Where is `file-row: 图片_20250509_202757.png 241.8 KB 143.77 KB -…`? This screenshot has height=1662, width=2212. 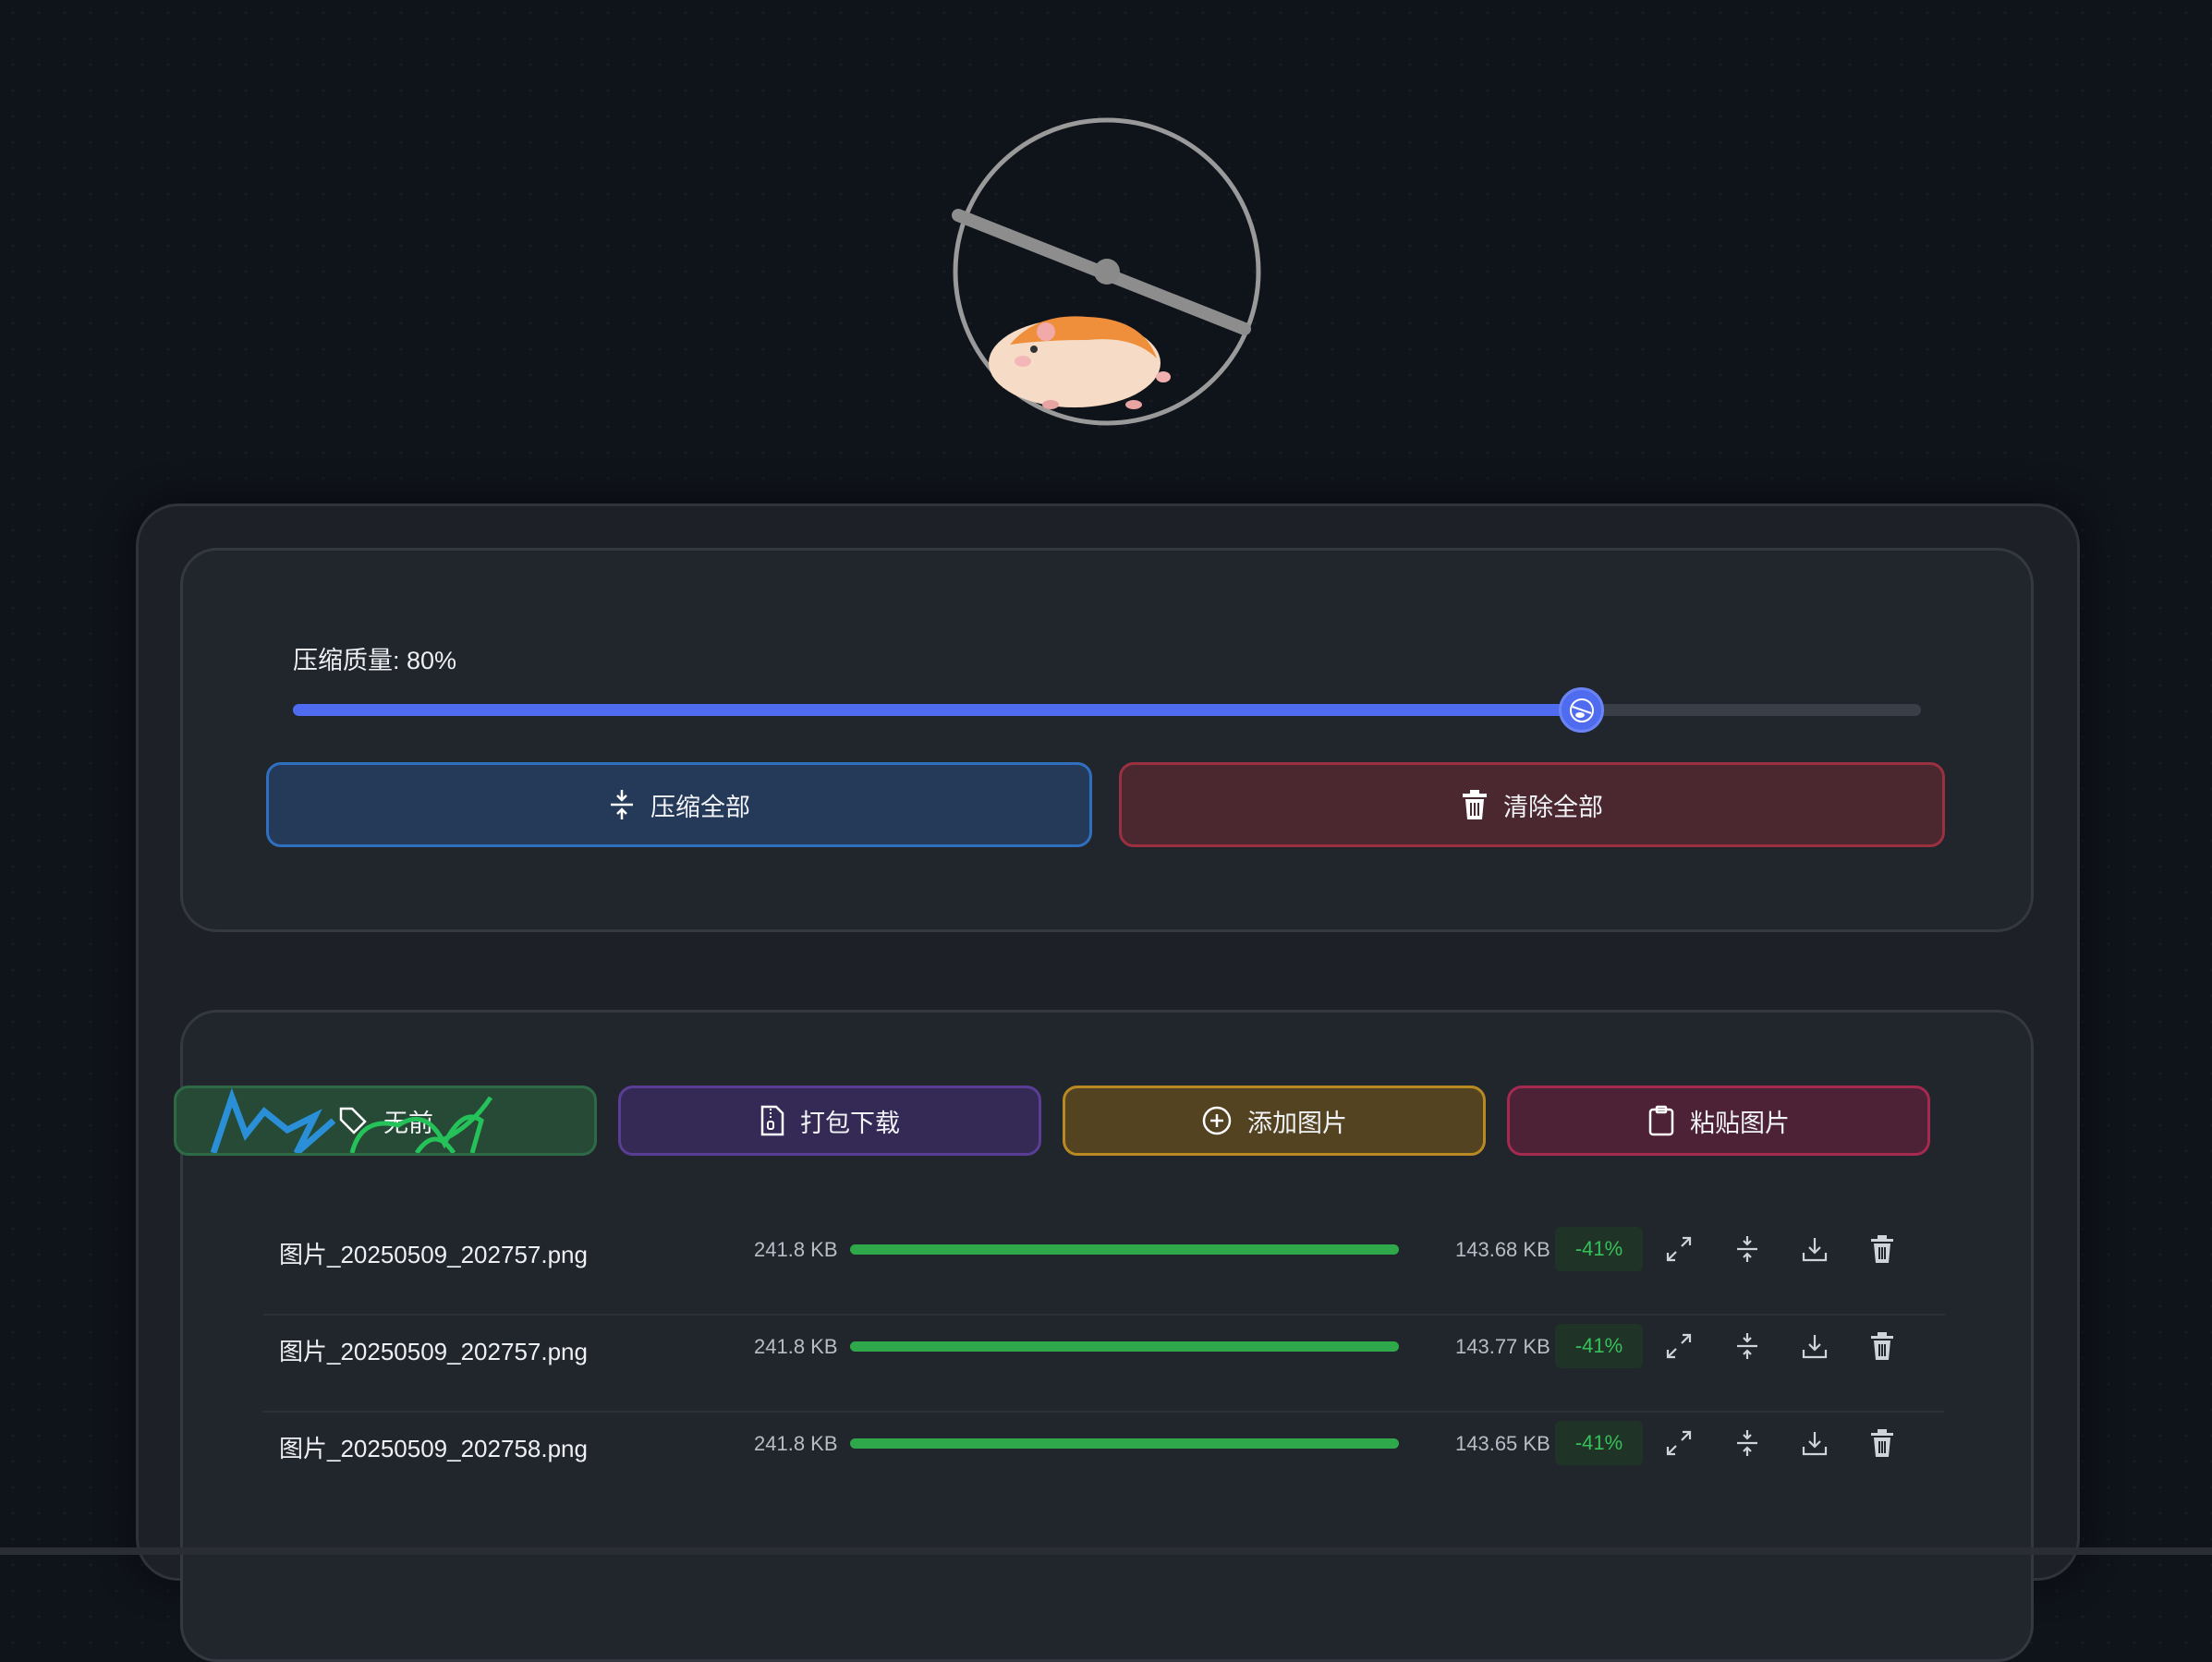
file-row: 图片_20250509_202757.png 241.8 KB 143.77 KB -… is located at coordinates (1086, 1348).